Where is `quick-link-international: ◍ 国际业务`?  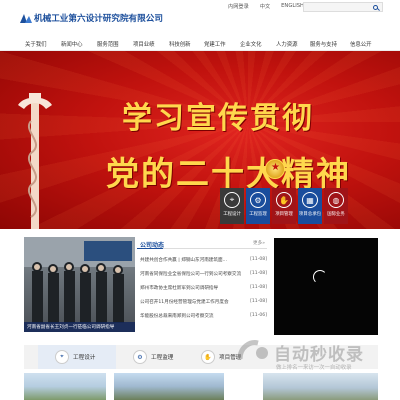 quick-link-international: ◍ 国际业务 is located at coordinates (336, 206).